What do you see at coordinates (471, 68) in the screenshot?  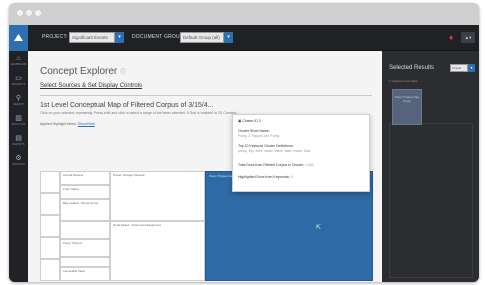 I see `results-dropdown-icon: ▾` at bounding box center [471, 68].